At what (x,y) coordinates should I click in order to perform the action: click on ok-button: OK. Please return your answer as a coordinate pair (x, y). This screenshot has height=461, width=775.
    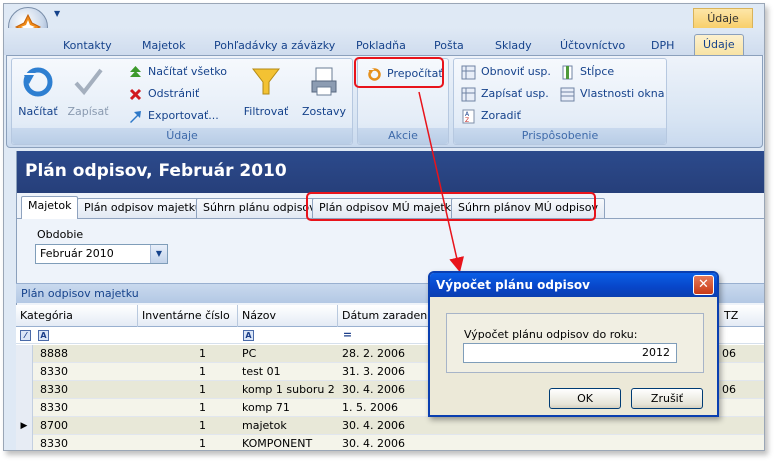
    Looking at the image, I should click on (585, 398).